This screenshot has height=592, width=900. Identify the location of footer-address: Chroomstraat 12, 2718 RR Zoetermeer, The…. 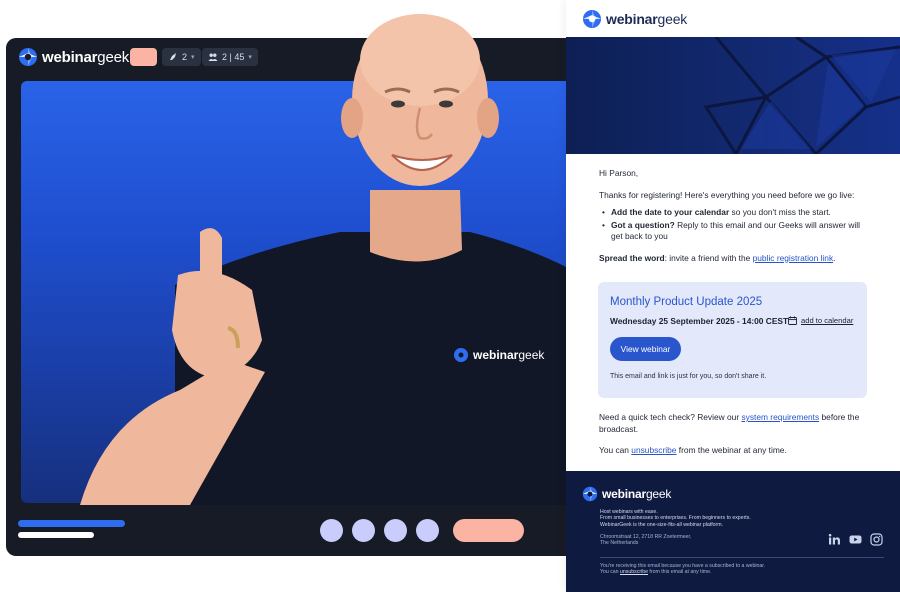
(646, 540).